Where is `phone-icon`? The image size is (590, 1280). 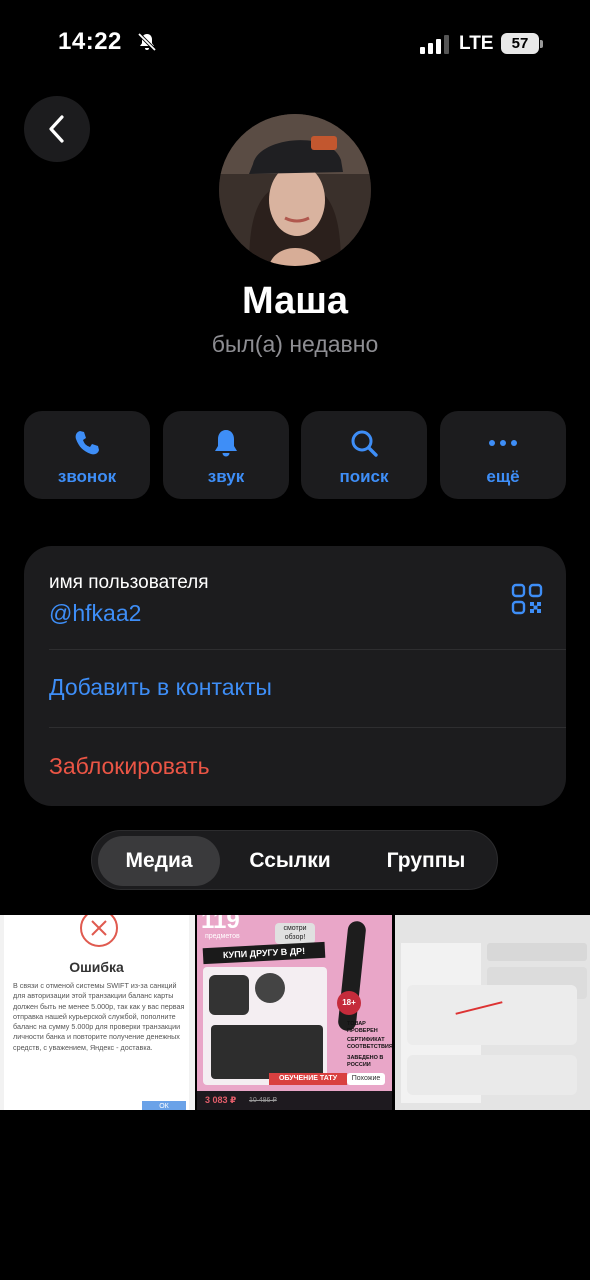
phone-icon is located at coordinates (87, 443).